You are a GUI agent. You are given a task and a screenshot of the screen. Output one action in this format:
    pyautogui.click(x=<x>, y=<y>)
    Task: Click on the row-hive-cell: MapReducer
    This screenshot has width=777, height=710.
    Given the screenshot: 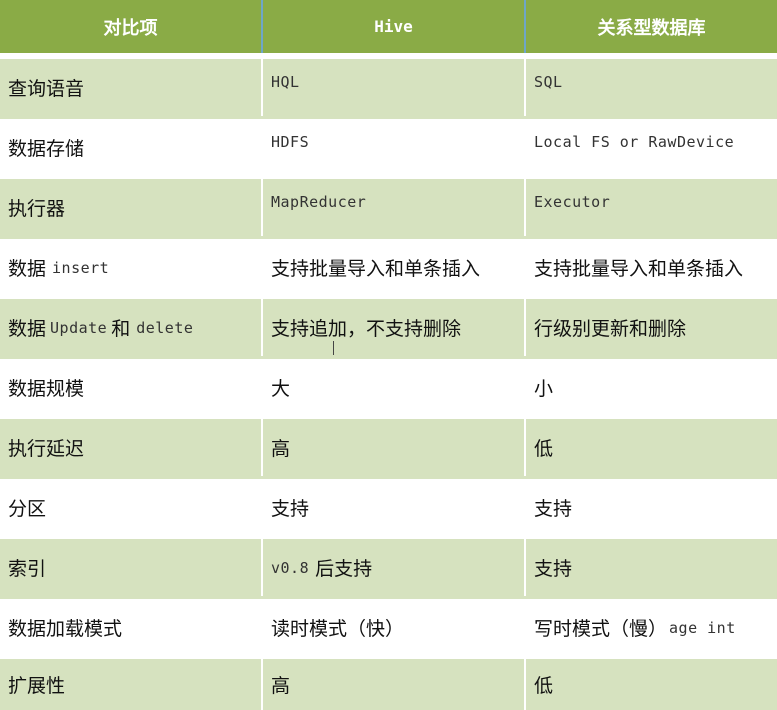 What is the action you would take?
    pyautogui.click(x=392, y=207)
    